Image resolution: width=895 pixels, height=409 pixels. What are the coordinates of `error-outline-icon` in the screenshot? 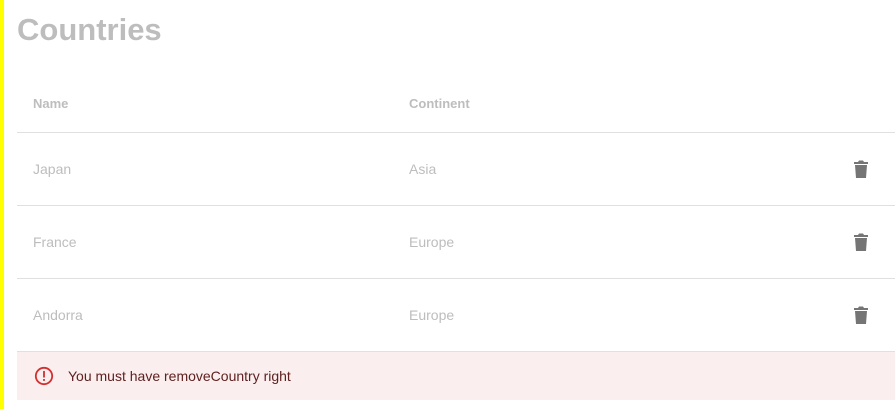 It's located at (44, 376).